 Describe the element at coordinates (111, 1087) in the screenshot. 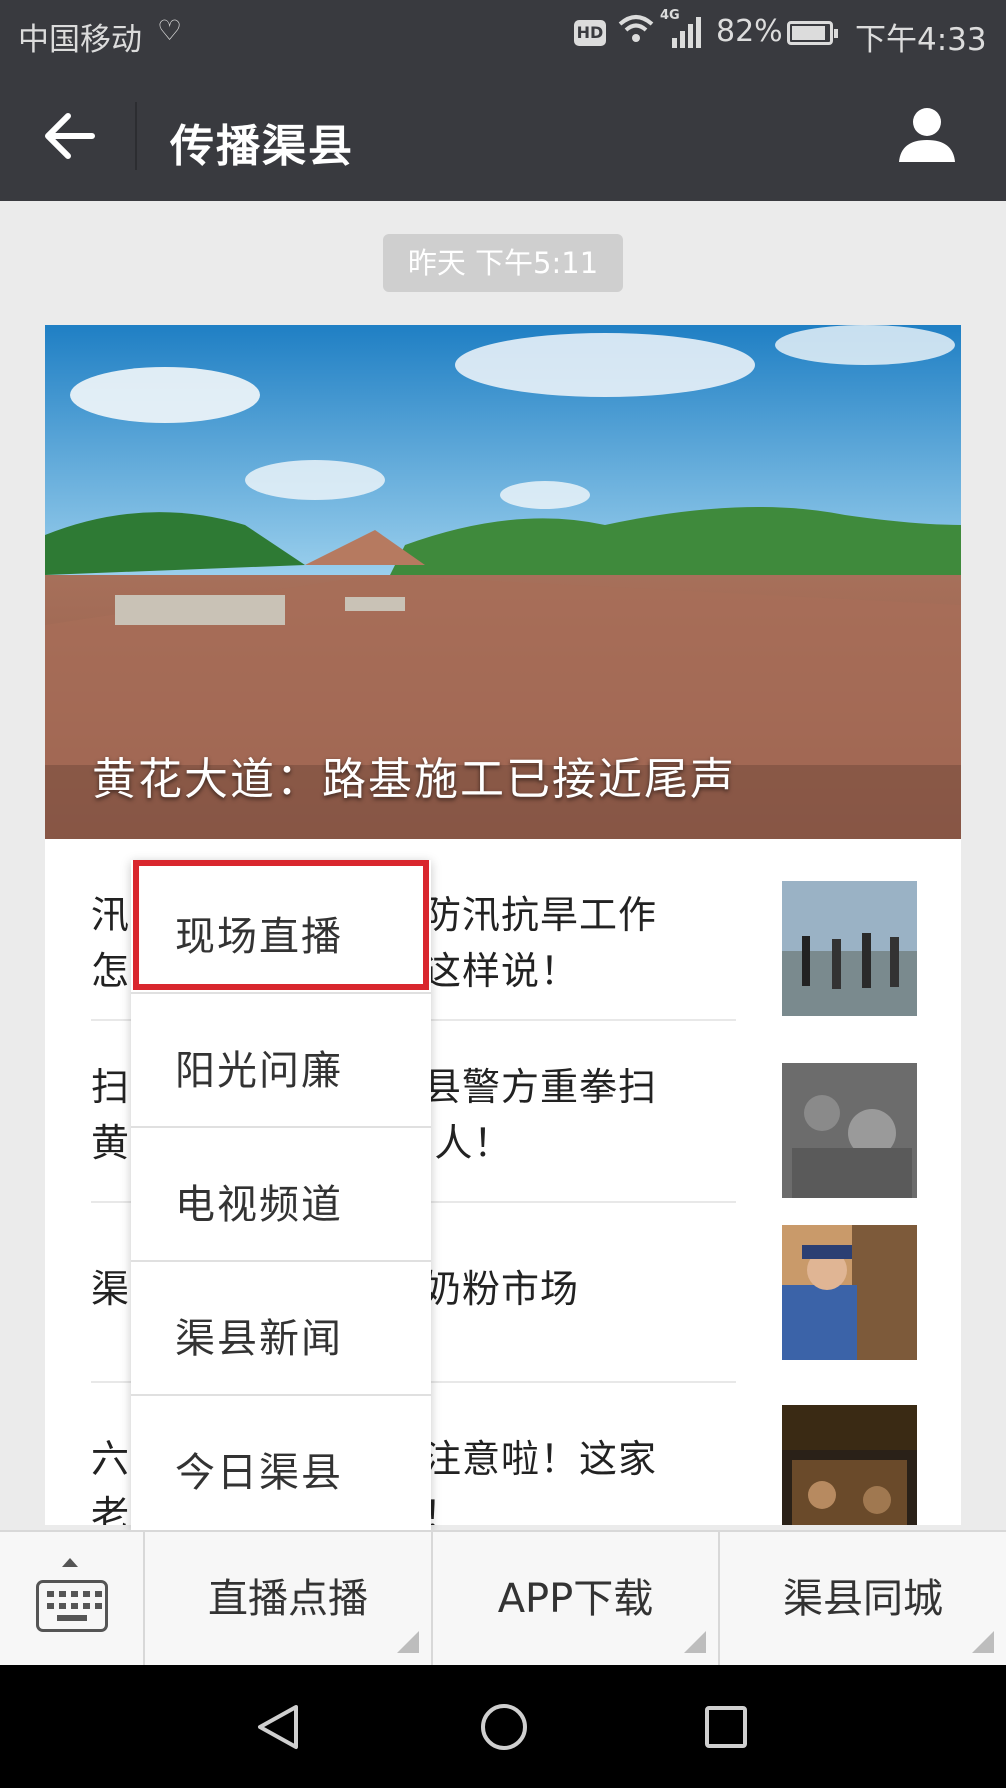

I see `article-title-left: 扫` at that location.